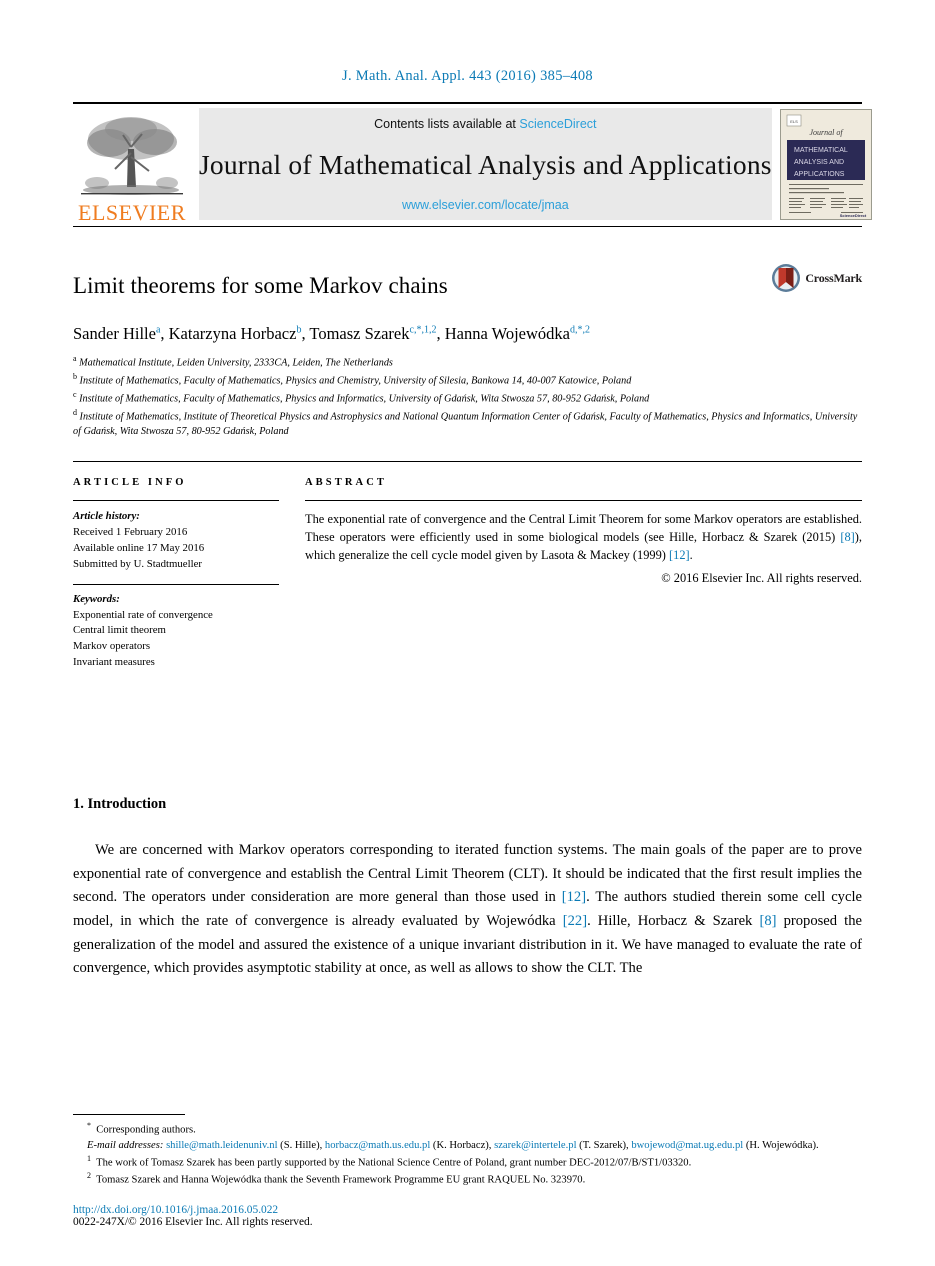  Describe the element at coordinates (75, 394) in the screenshot. I see `affiliation-marker-c: c` at that location.